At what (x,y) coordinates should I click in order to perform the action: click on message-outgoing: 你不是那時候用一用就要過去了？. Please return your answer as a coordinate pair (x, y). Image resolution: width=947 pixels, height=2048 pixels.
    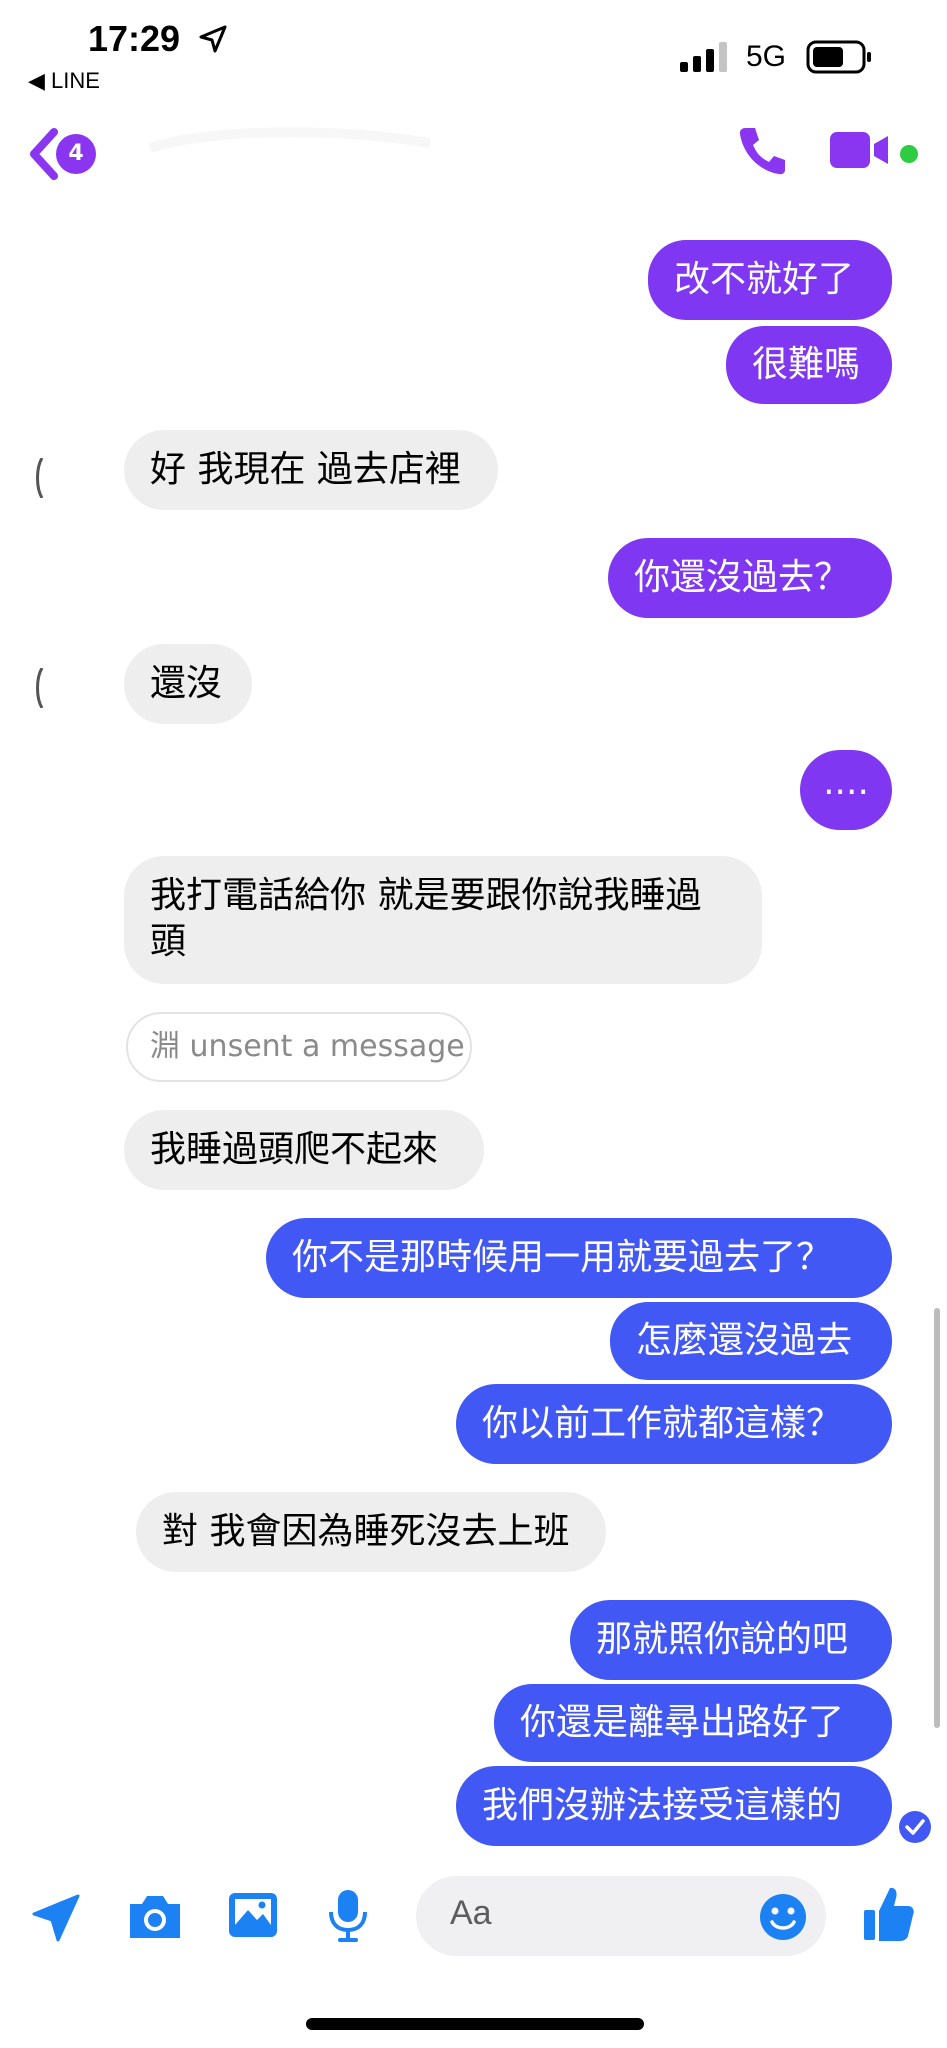
    Looking at the image, I should click on (579, 1258).